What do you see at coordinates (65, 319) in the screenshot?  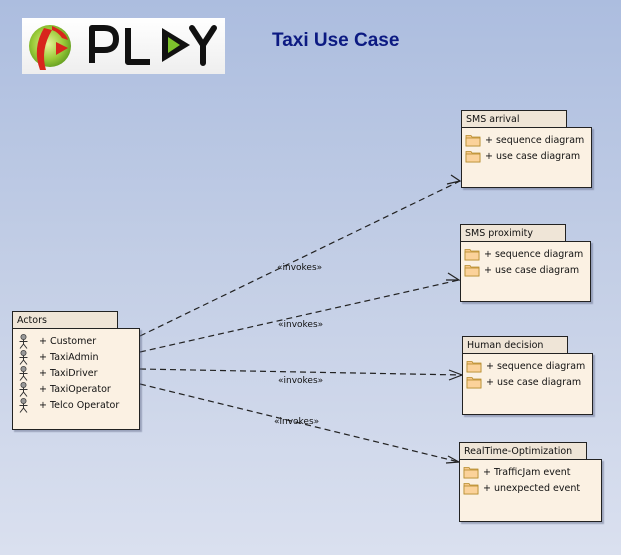 I see `package-tab: Actors` at bounding box center [65, 319].